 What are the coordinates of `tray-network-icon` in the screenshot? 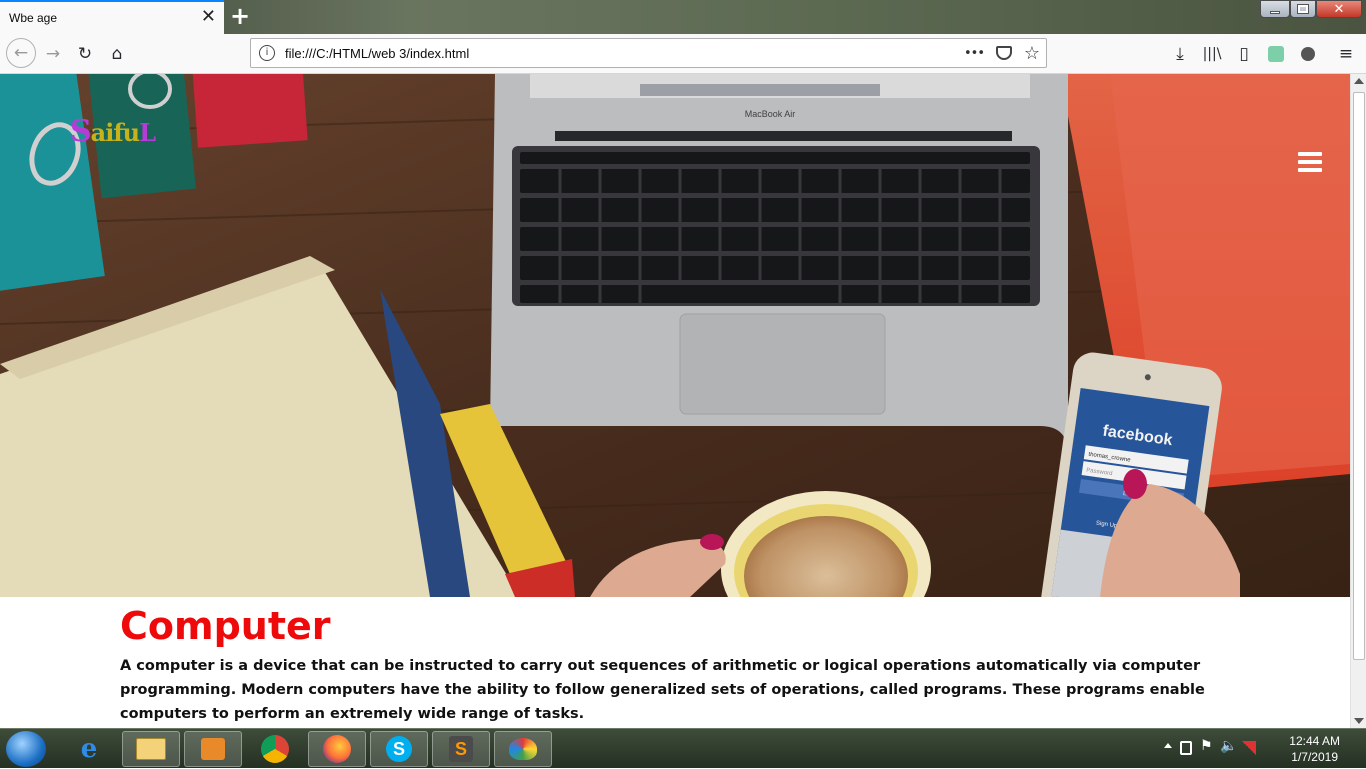 It's located at (1249, 748).